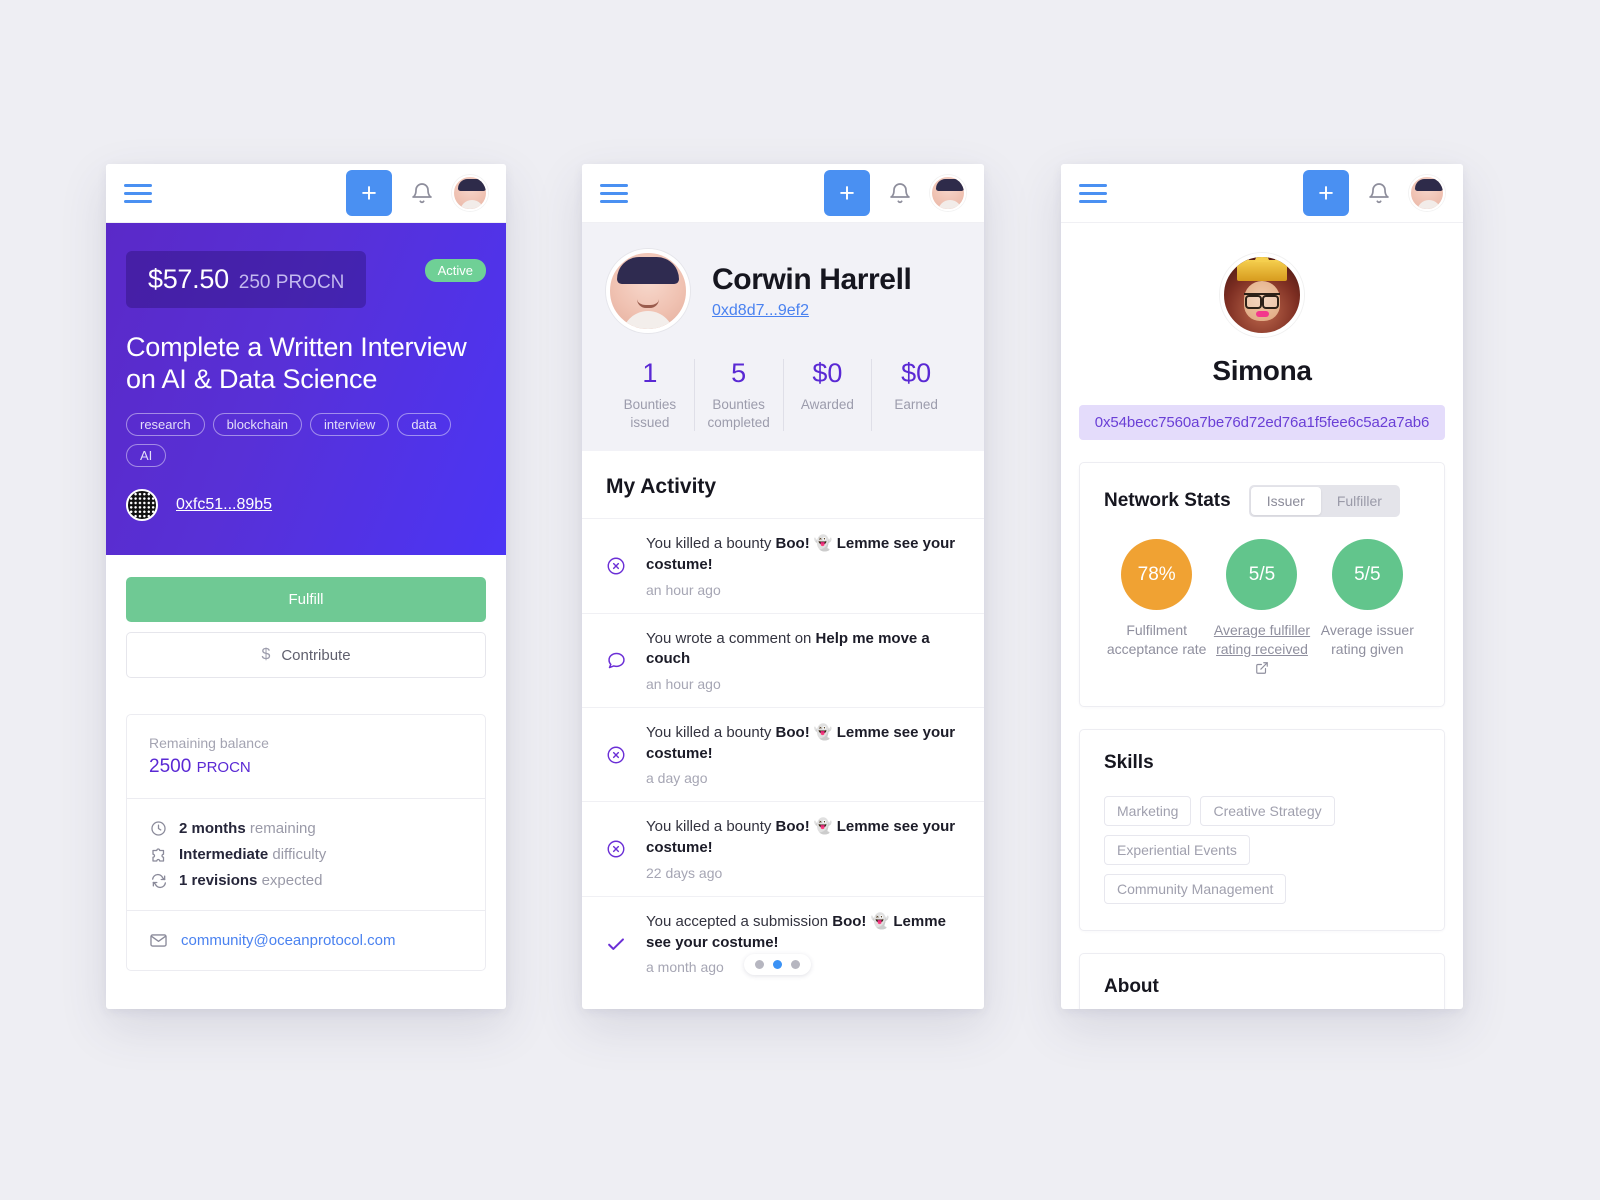 This screenshot has height=1200, width=1600. I want to click on stat-average-issuer-rating: 5/5 Average issuer rating given, so click(1367, 609).